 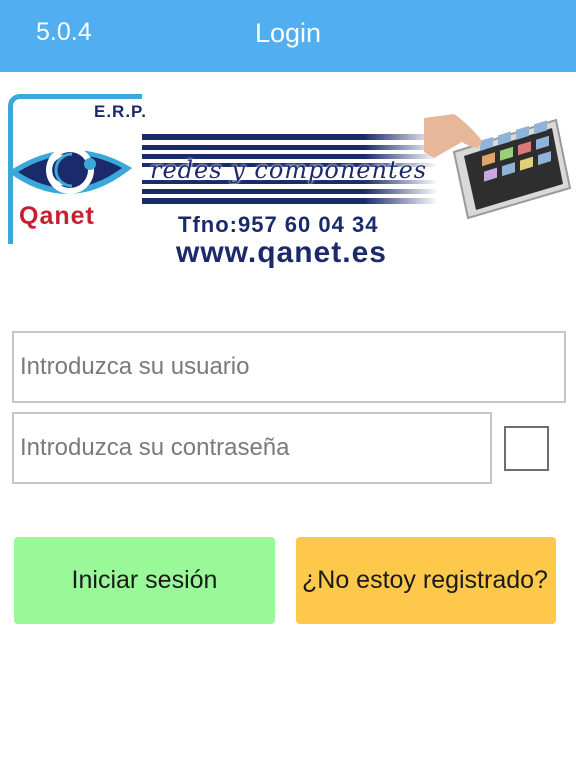 I want to click on eye-logo-icon, so click(x=70, y=170).